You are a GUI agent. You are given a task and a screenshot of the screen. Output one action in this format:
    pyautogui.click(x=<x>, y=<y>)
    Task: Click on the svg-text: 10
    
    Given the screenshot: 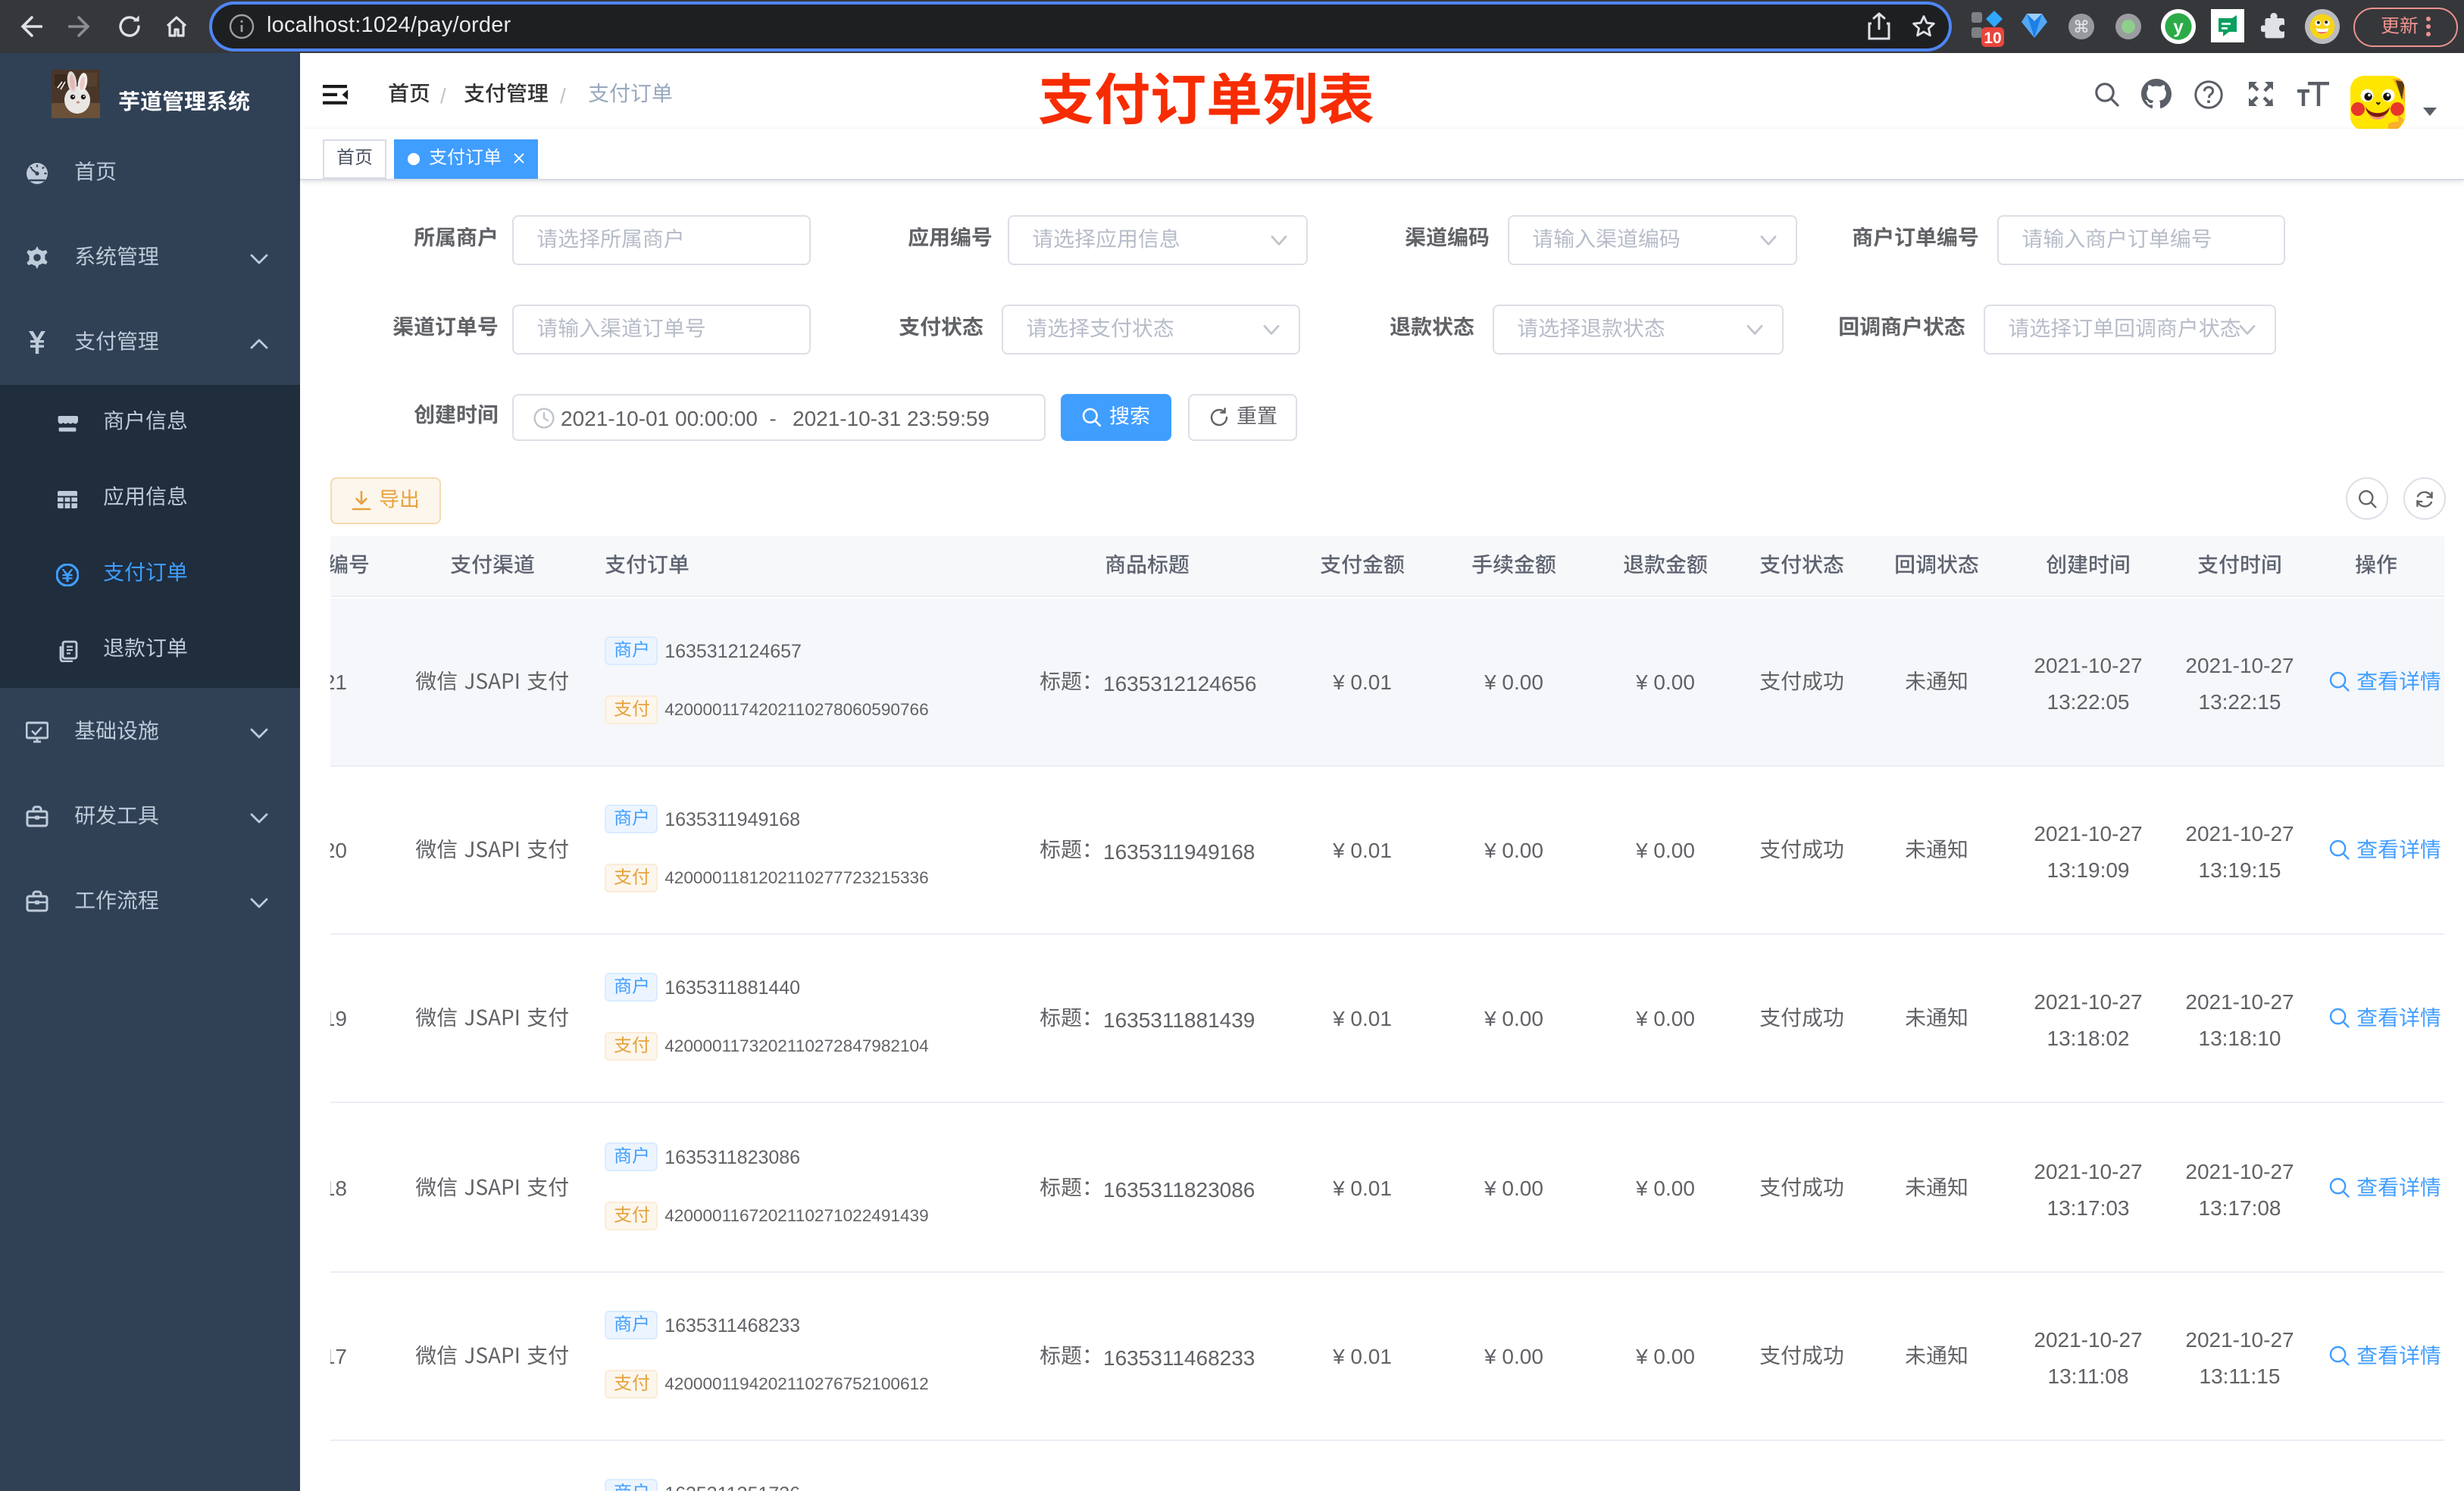 What is the action you would take?
    pyautogui.click(x=1992, y=38)
    